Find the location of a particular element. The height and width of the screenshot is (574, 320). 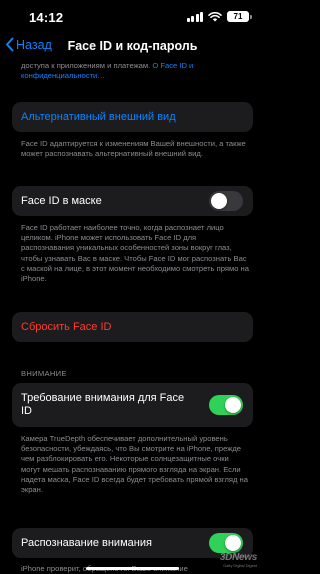

battery-icon: 71 is located at coordinates (239, 16).